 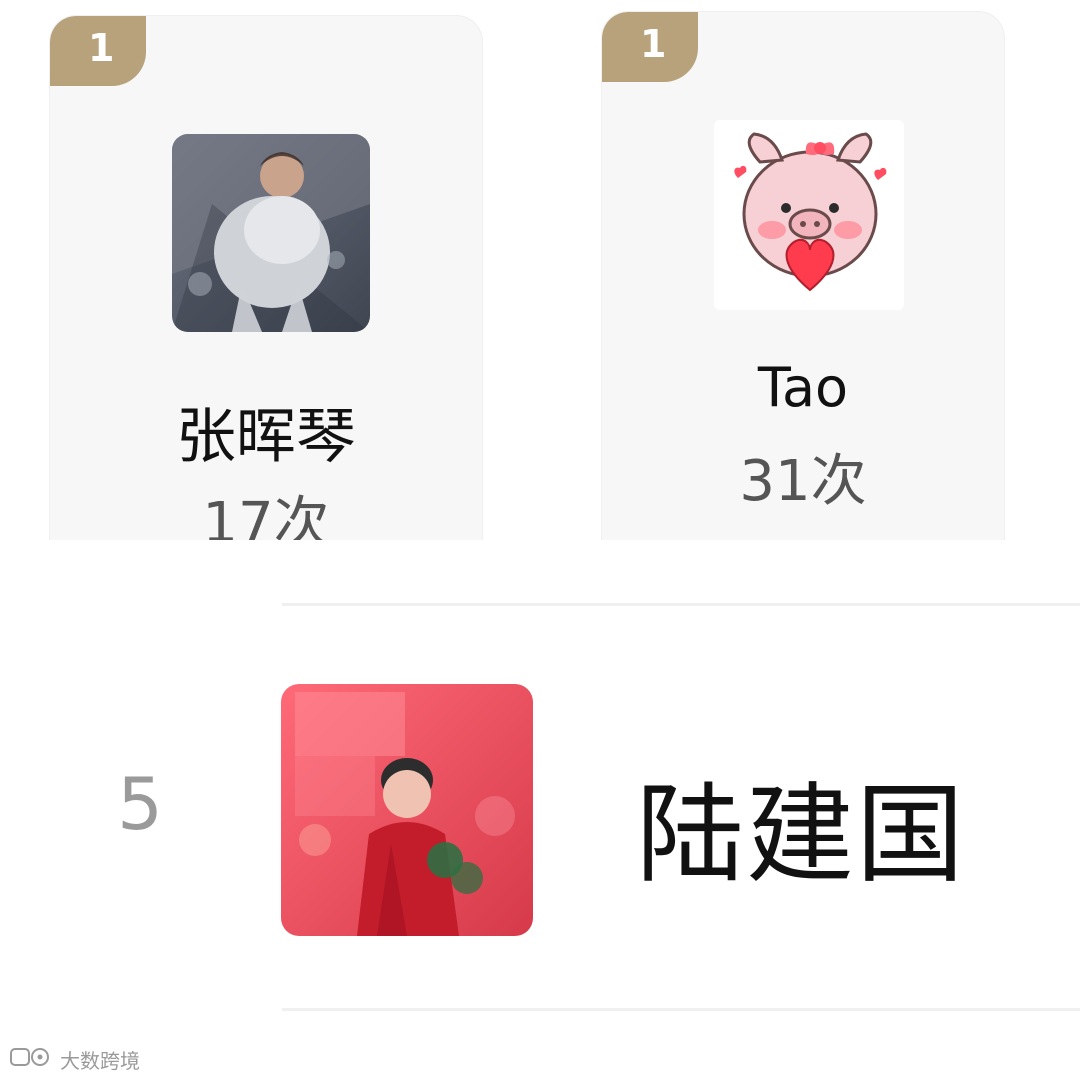 What do you see at coordinates (266, 437) in the screenshot?
I see `member-name: 张晖琴` at bounding box center [266, 437].